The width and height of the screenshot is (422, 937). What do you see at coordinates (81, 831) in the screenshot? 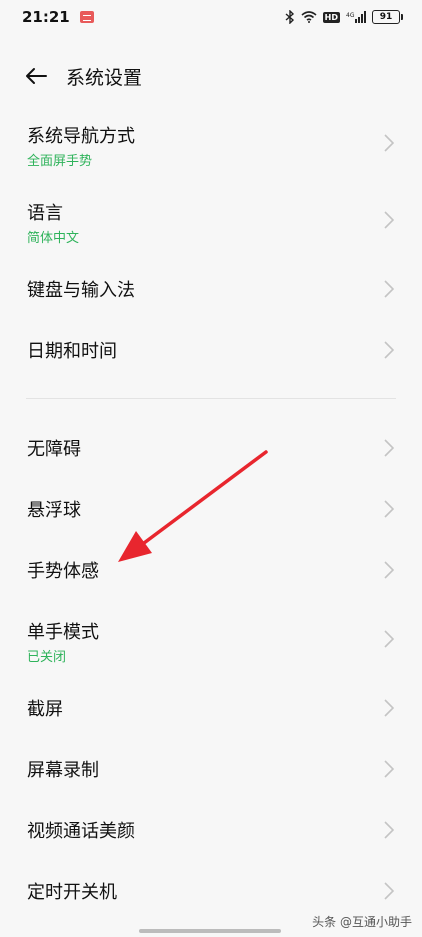
I see `setting-title: 视频通话美颜` at bounding box center [81, 831].